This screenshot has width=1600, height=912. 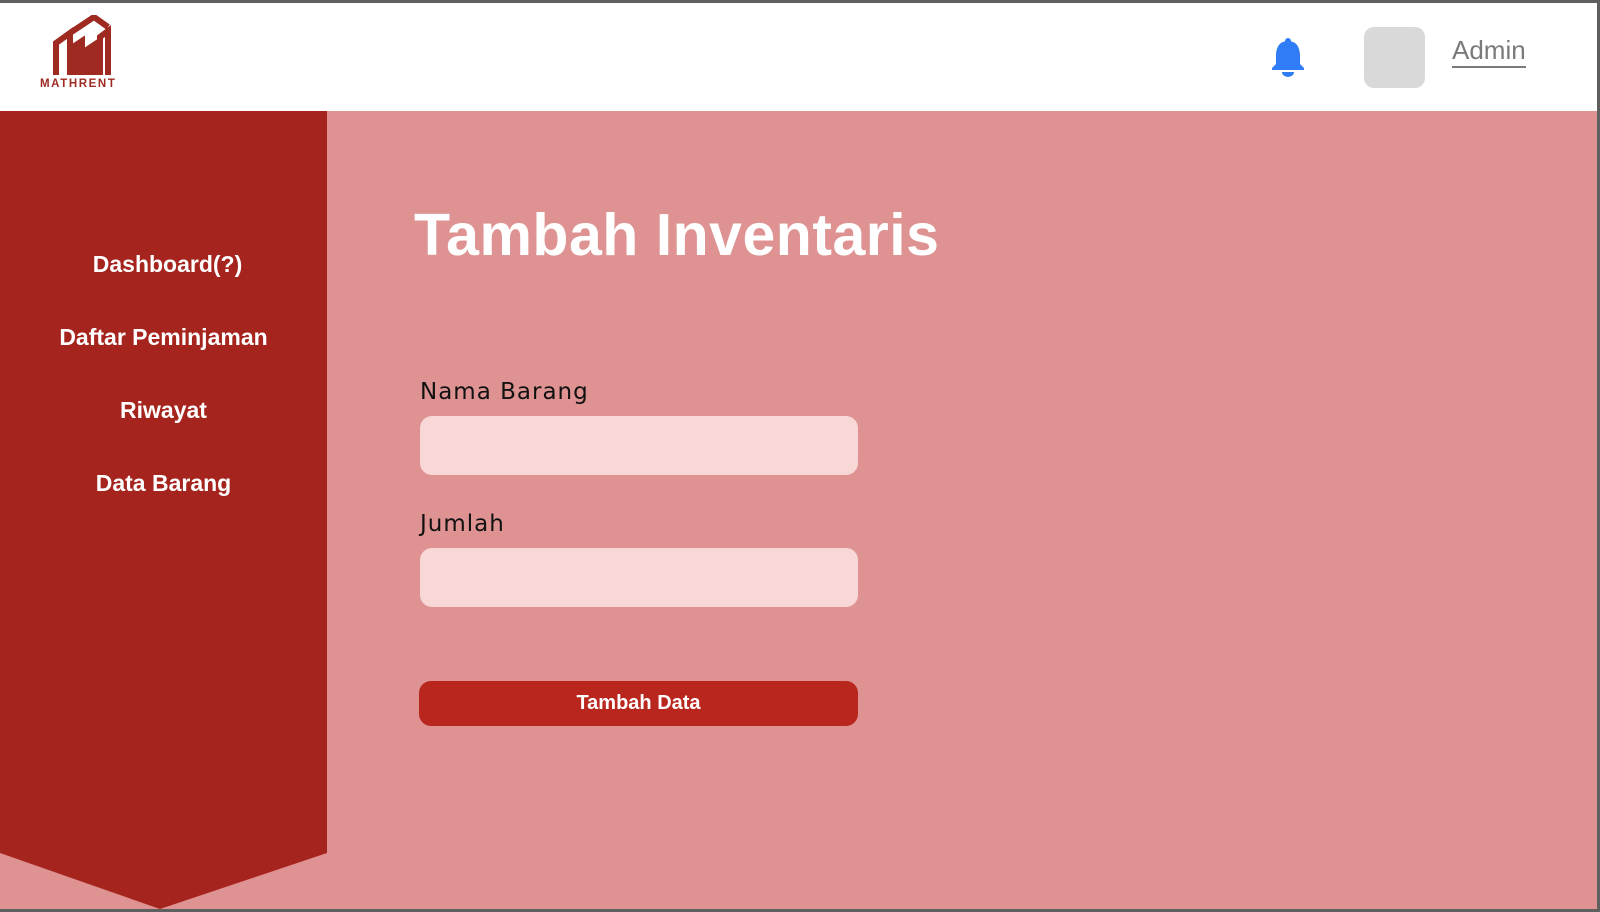 What do you see at coordinates (1489, 51) in the screenshot?
I see `user-menu-link: Admin` at bounding box center [1489, 51].